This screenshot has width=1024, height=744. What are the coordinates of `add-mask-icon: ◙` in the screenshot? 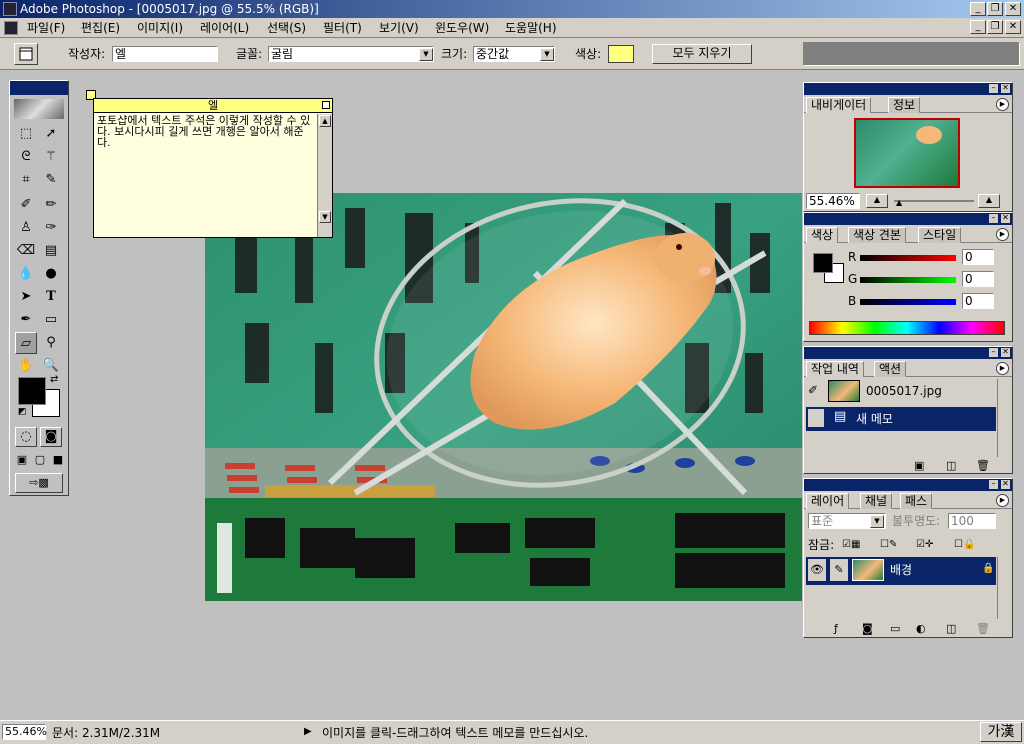 It's located at (867, 628).